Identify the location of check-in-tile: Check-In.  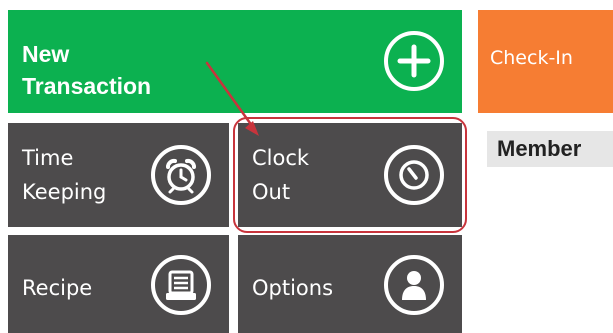
(545, 61).